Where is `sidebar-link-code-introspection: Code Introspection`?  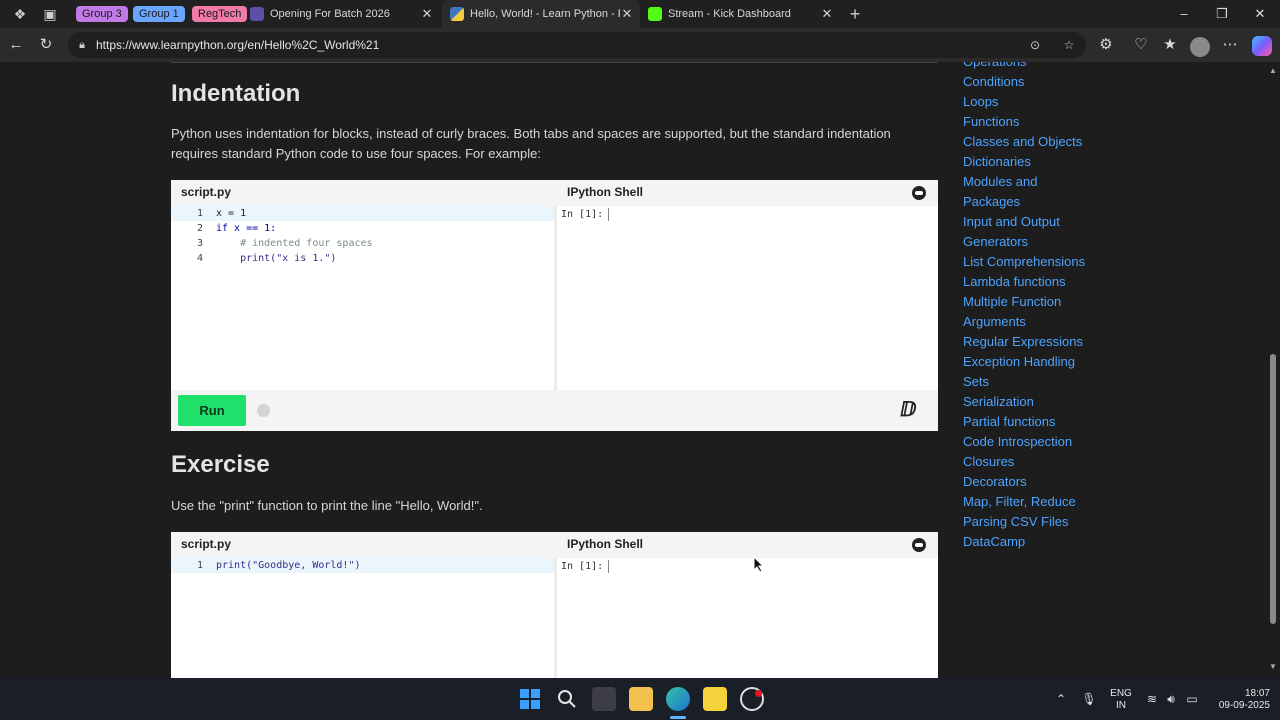 sidebar-link-code-introspection: Code Introspection is located at coordinates (1017, 442).